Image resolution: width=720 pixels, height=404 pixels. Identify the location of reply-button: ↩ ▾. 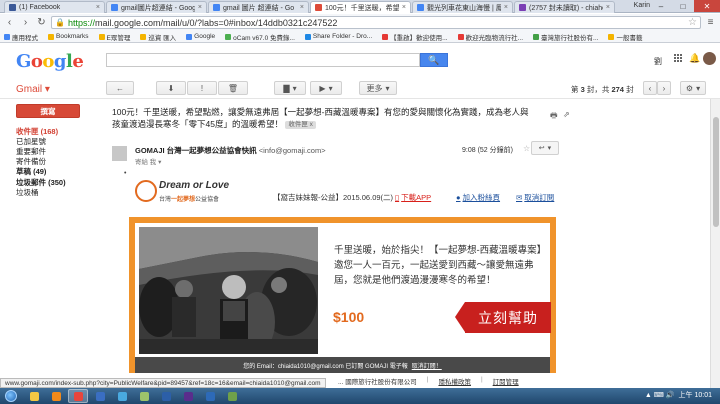
(545, 148).